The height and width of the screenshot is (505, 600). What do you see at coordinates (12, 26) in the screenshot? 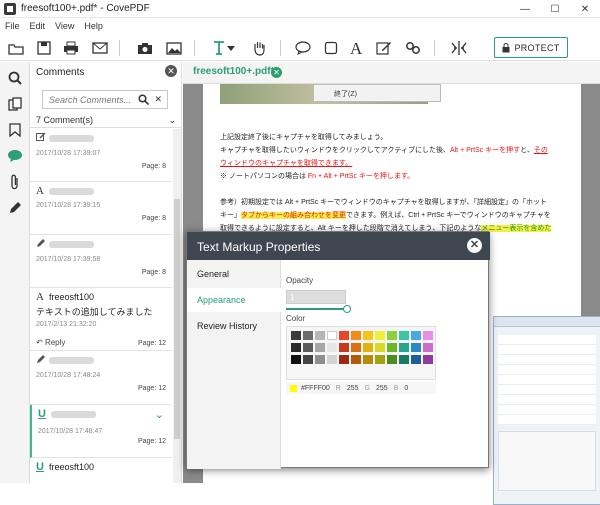
I see `menu-file: File` at bounding box center [12, 26].